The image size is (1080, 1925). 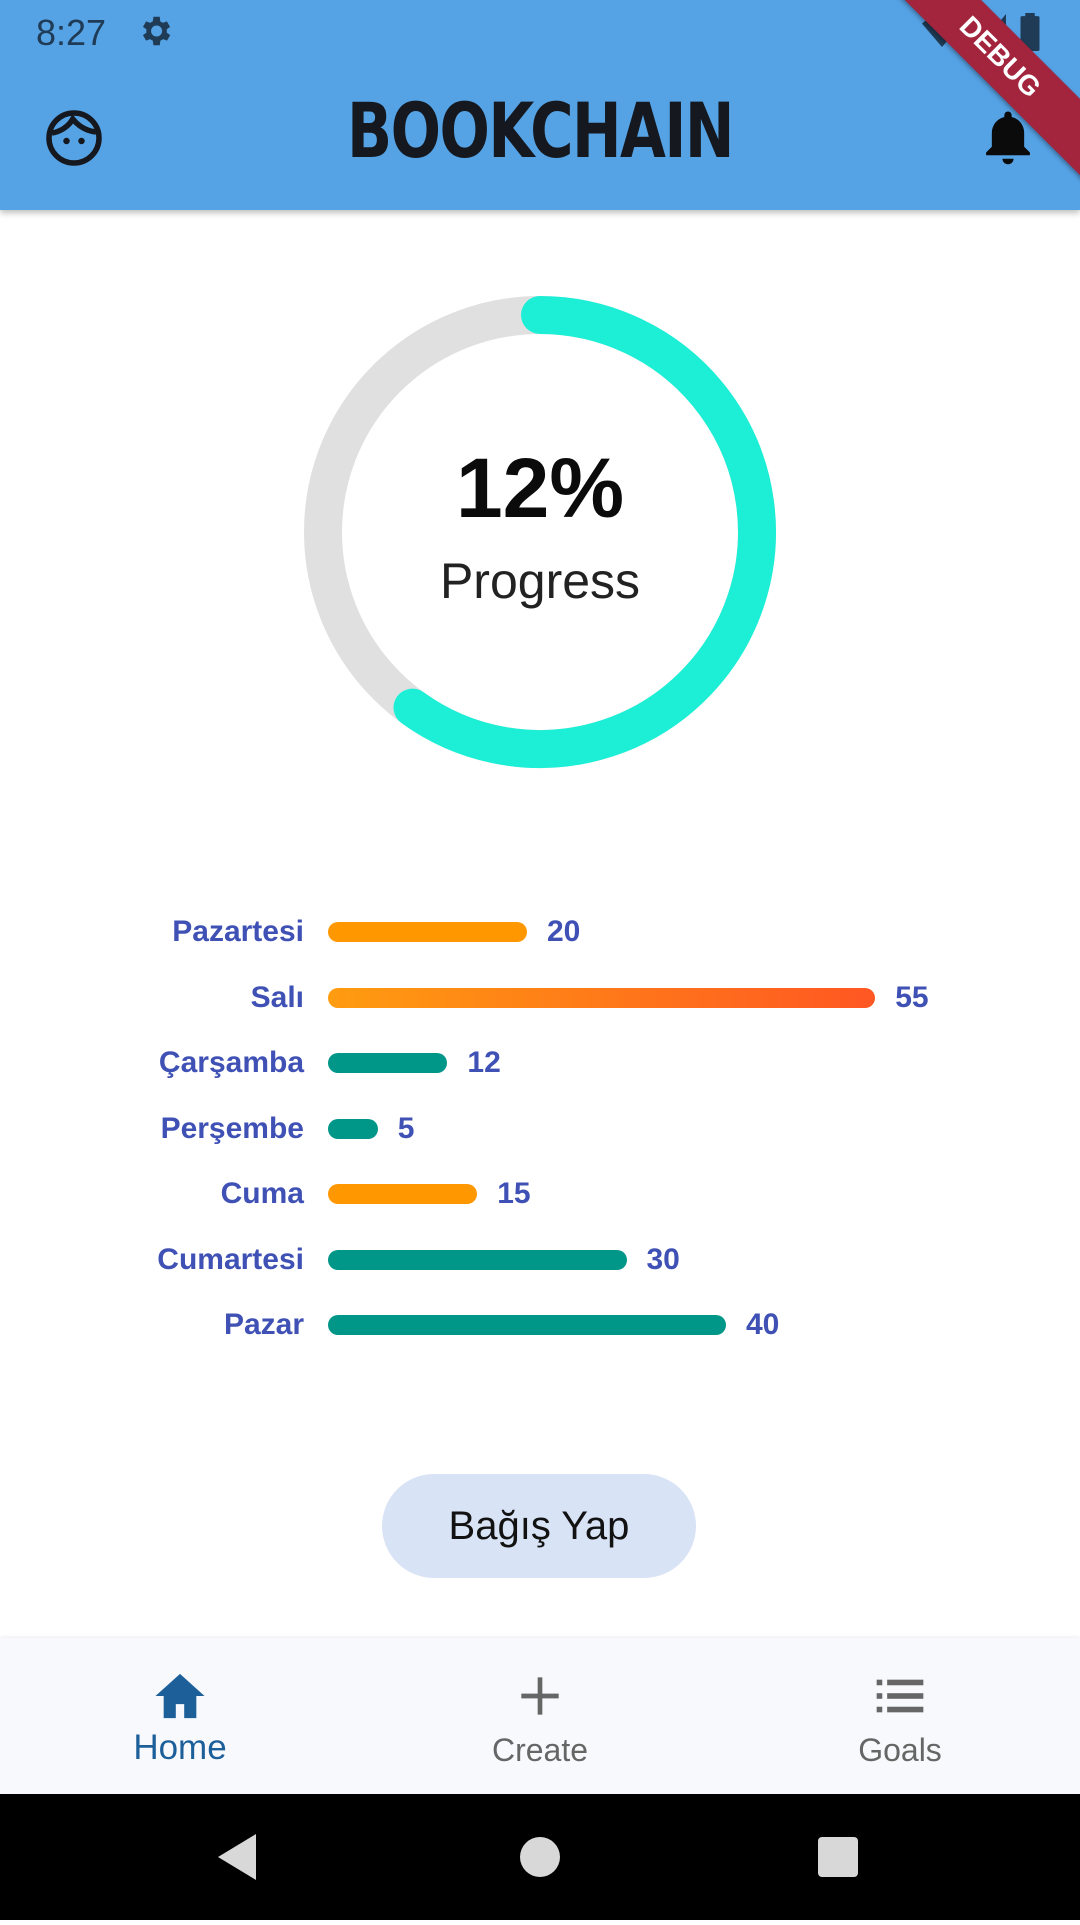 What do you see at coordinates (263, 1324) in the screenshot?
I see `chart-category-label: Pazar` at bounding box center [263, 1324].